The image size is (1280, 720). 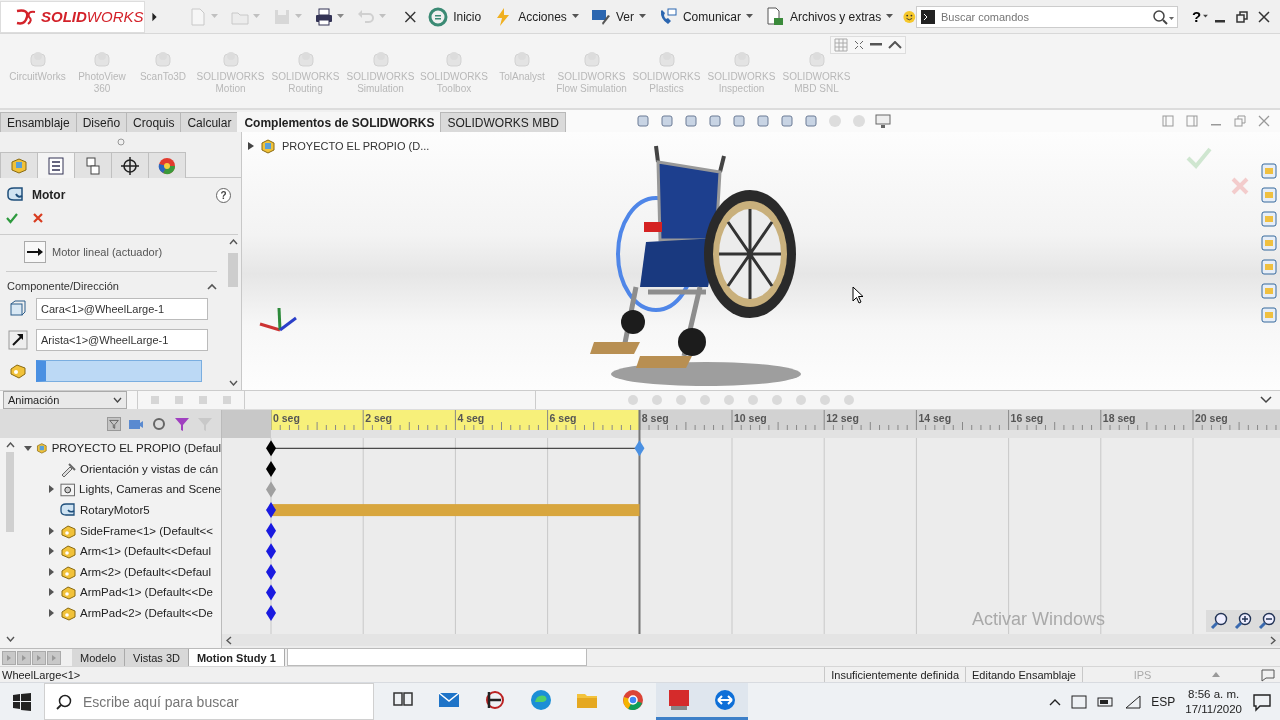 I want to click on tick-label: 6 seg, so click(x=563, y=418).